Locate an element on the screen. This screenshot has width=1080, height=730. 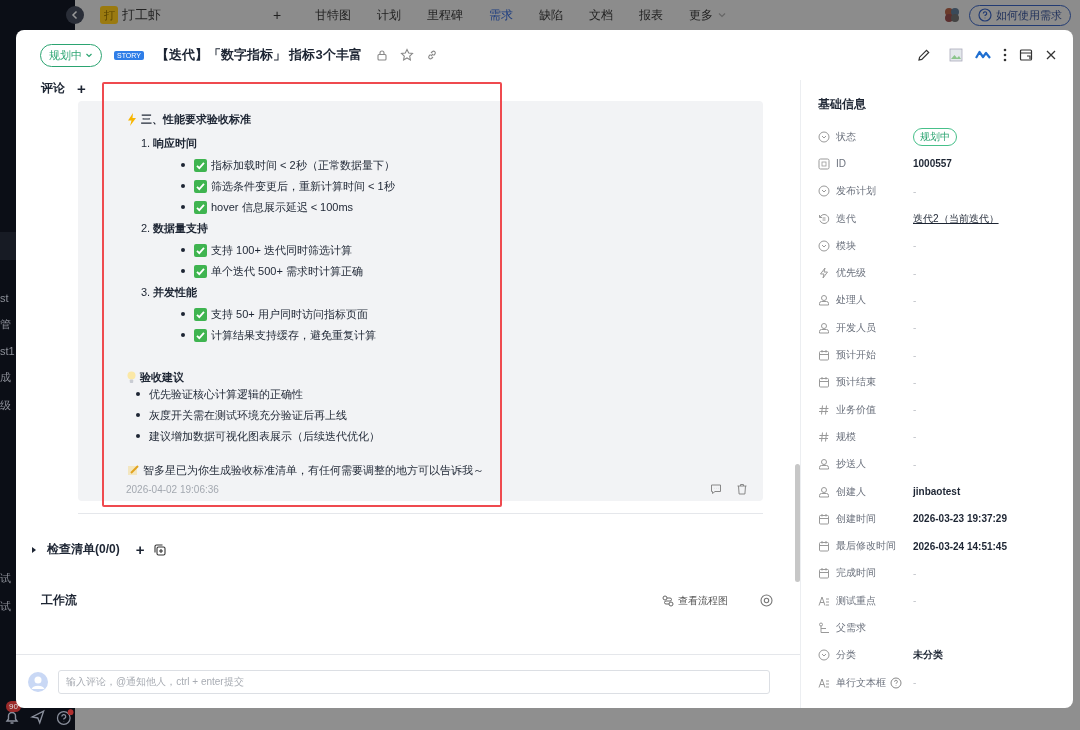
nav-tab: 计划 is located at coordinates (389, 15).